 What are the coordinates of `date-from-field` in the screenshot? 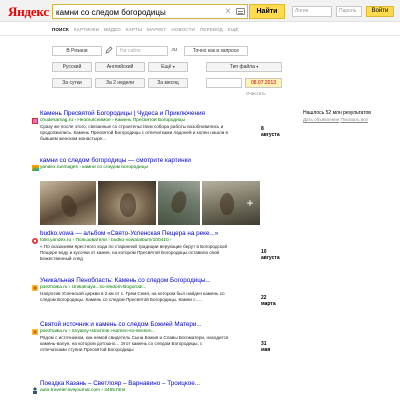 It's located at (224, 83).